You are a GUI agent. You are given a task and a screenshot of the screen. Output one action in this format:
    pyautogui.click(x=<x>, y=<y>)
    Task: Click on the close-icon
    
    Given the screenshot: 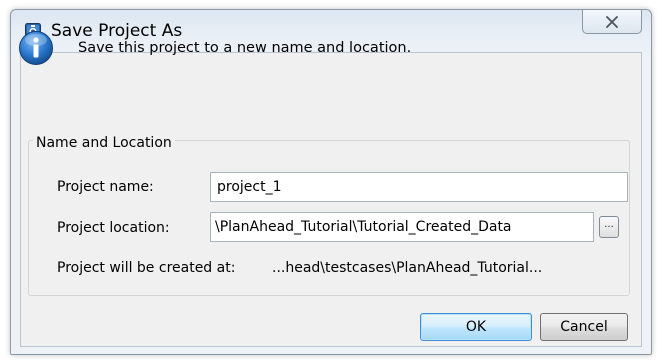 What is the action you would take?
    pyautogui.click(x=612, y=21)
    